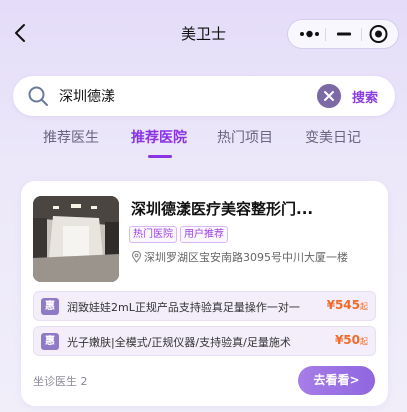 The height and width of the screenshot is (412, 407). I want to click on clear-search-icon, so click(329, 96).